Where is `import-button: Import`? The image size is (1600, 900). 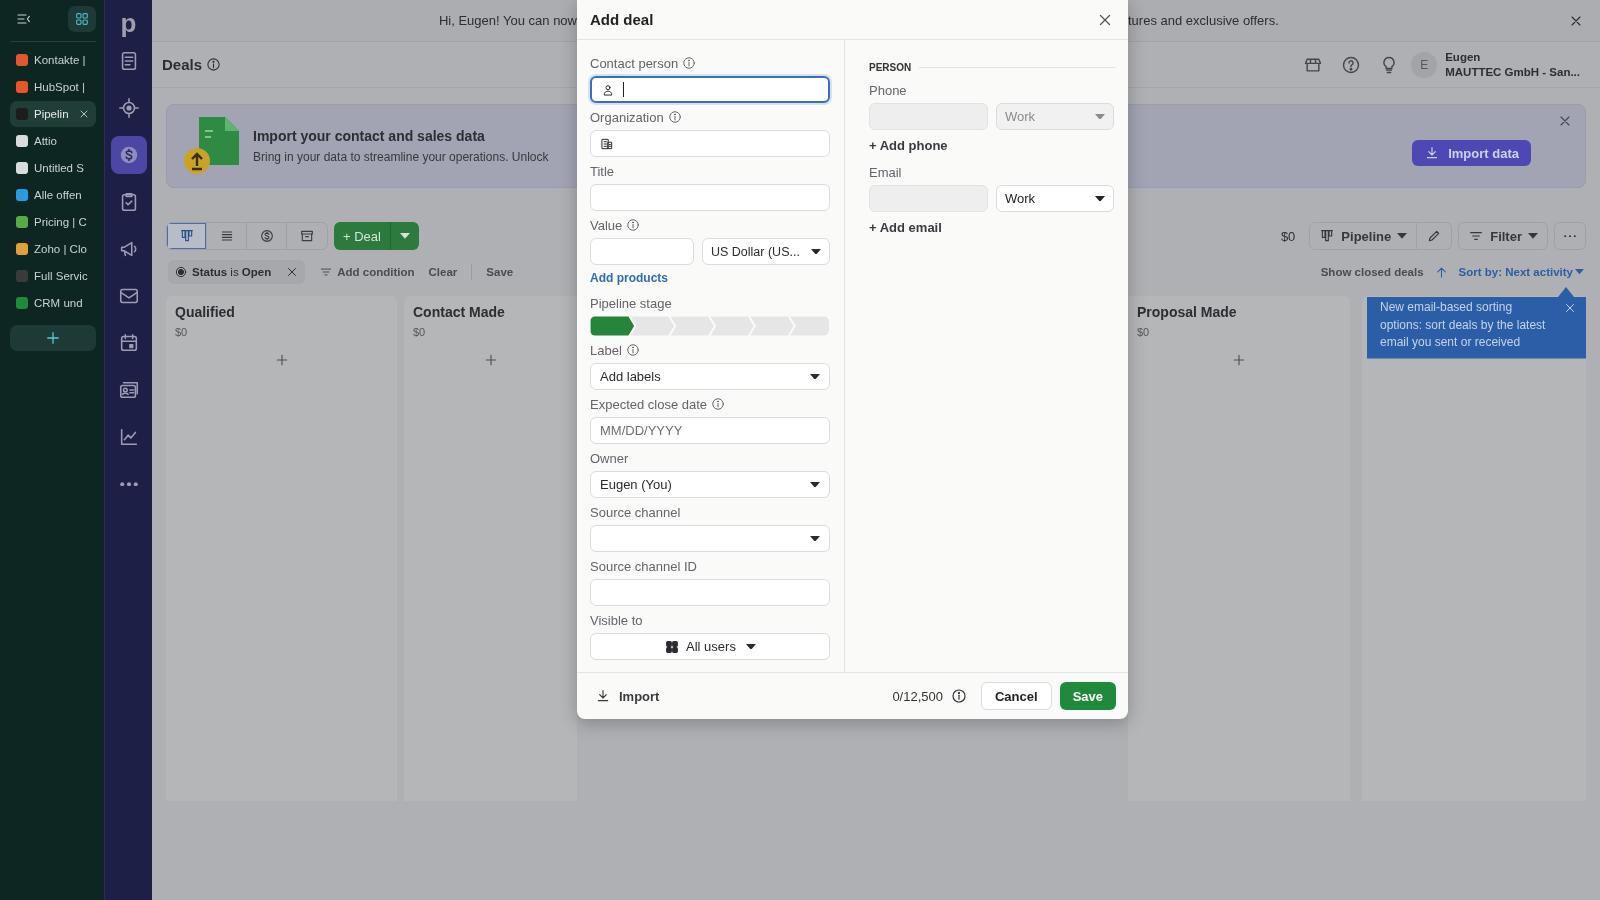
import-button: Import is located at coordinates (627, 696).